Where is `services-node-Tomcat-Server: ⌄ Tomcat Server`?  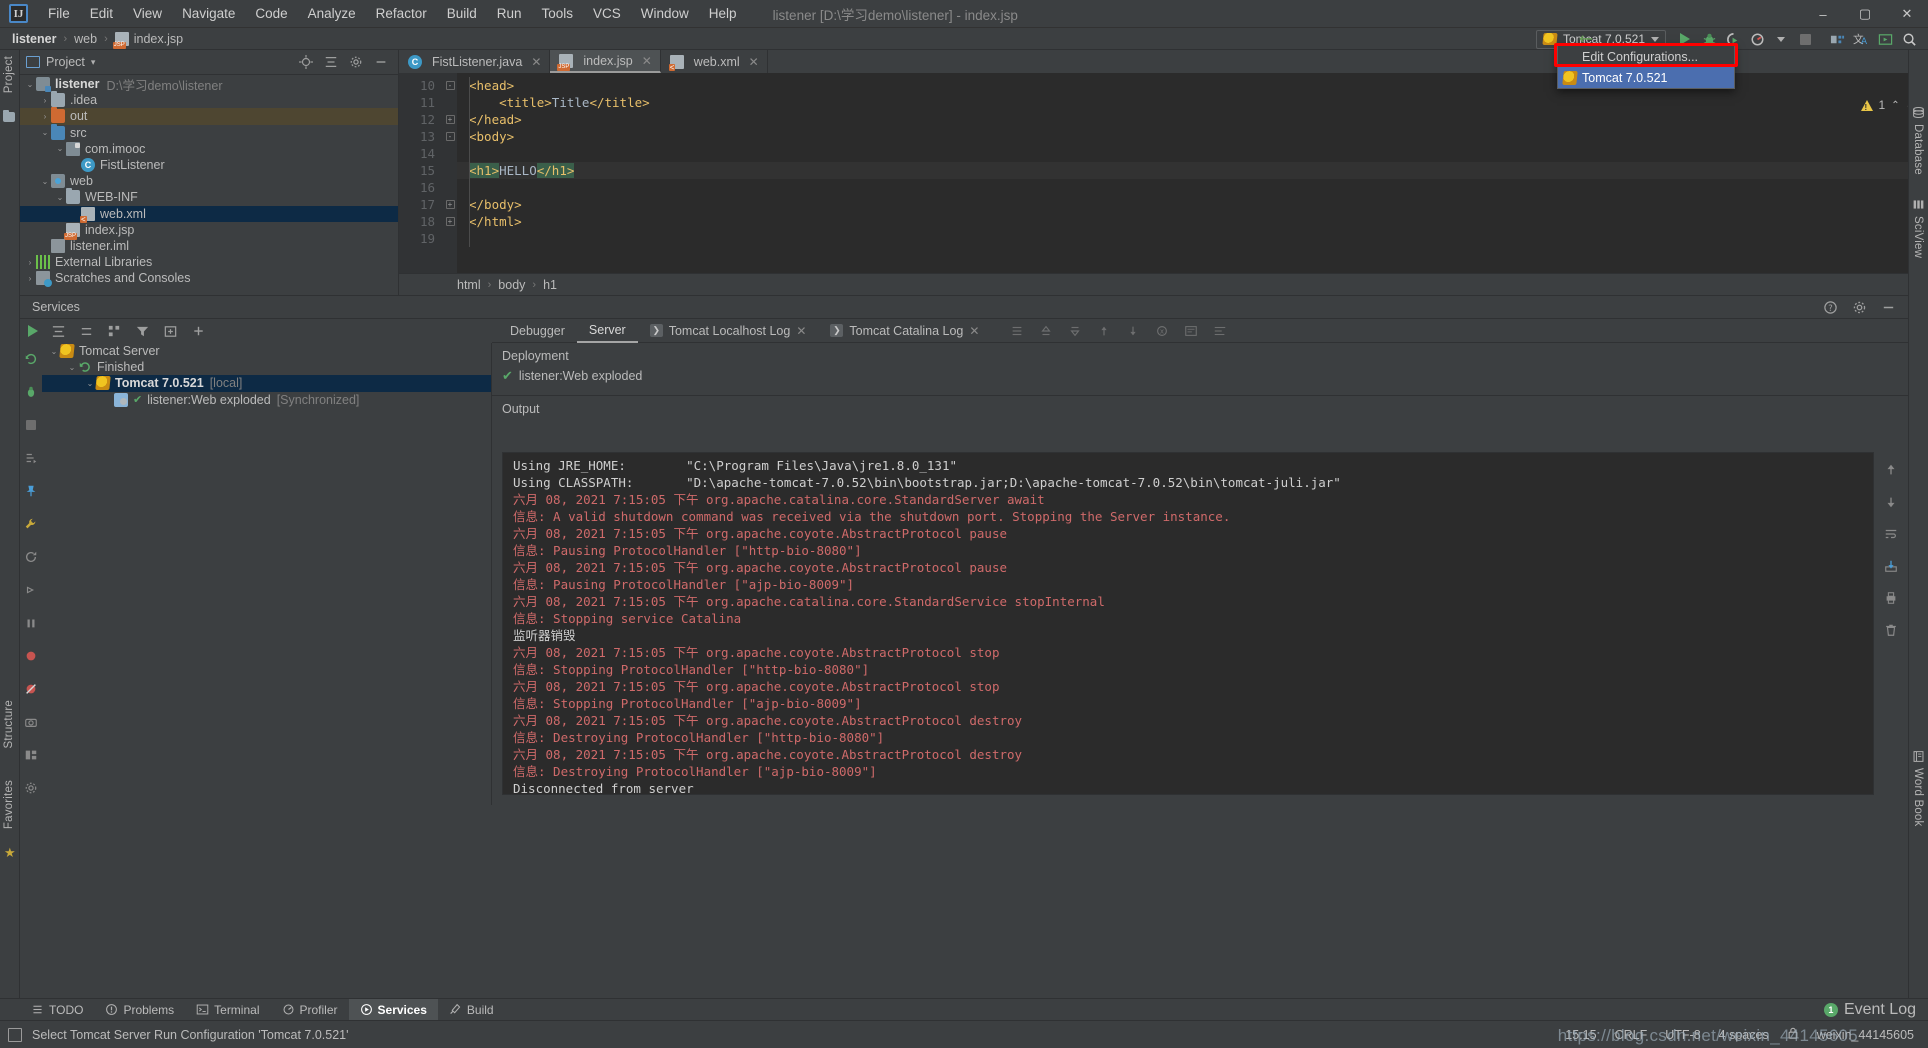
services-node-Tomcat-Server: ⌄ Tomcat Server is located at coordinates (266, 351).